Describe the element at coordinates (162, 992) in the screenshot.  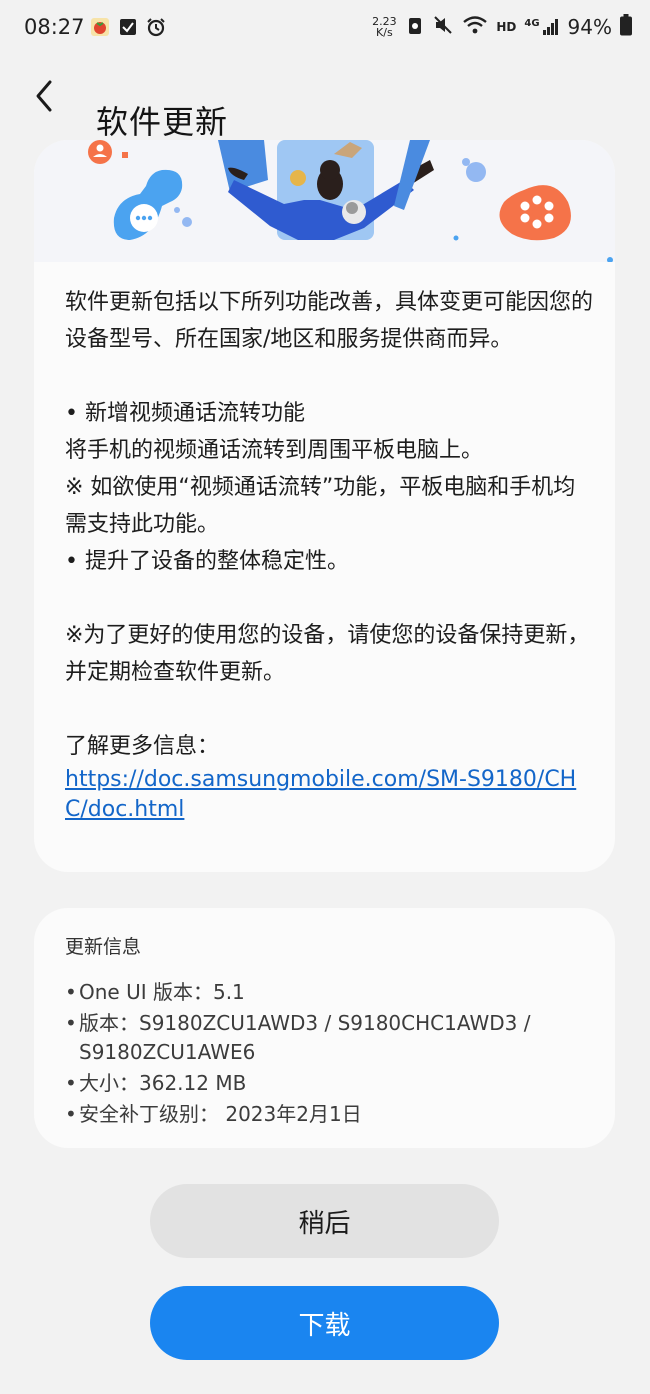
I see `one-ui-version: One UI 版本：5.1` at that location.